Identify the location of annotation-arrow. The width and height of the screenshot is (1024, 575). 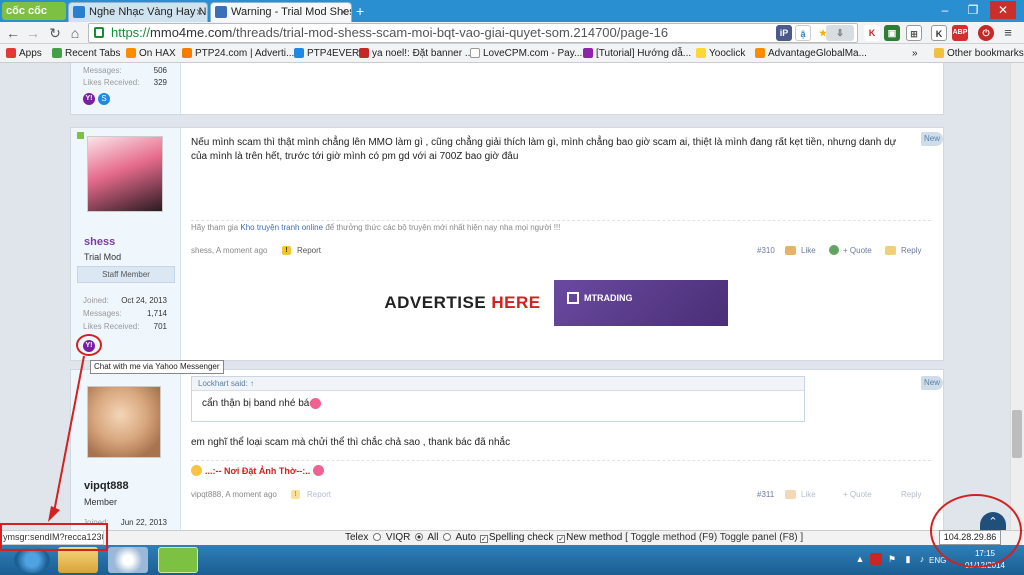
(66, 438).